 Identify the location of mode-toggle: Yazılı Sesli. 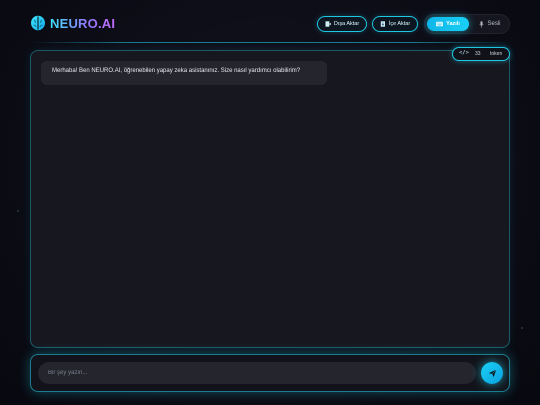
(467, 24).